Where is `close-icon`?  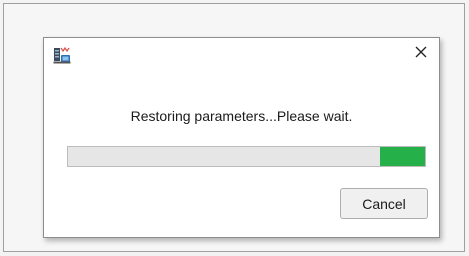
close-icon is located at coordinates (421, 54).